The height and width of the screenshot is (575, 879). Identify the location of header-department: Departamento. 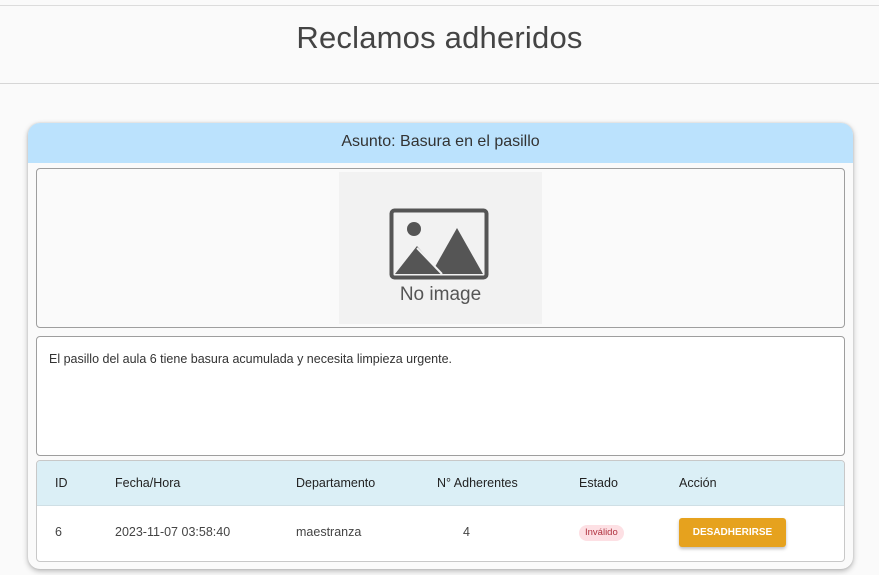
(336, 483).